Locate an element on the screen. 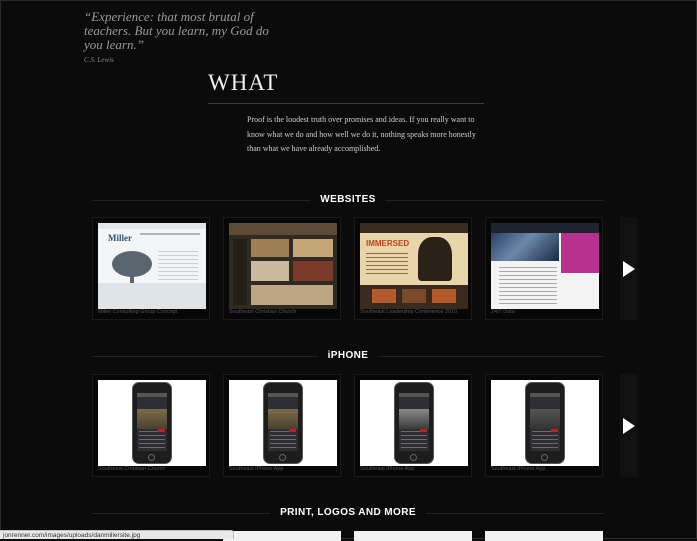 Image resolution: width=697 pixels, height=541 pixels. title-divider is located at coordinates (346, 103).